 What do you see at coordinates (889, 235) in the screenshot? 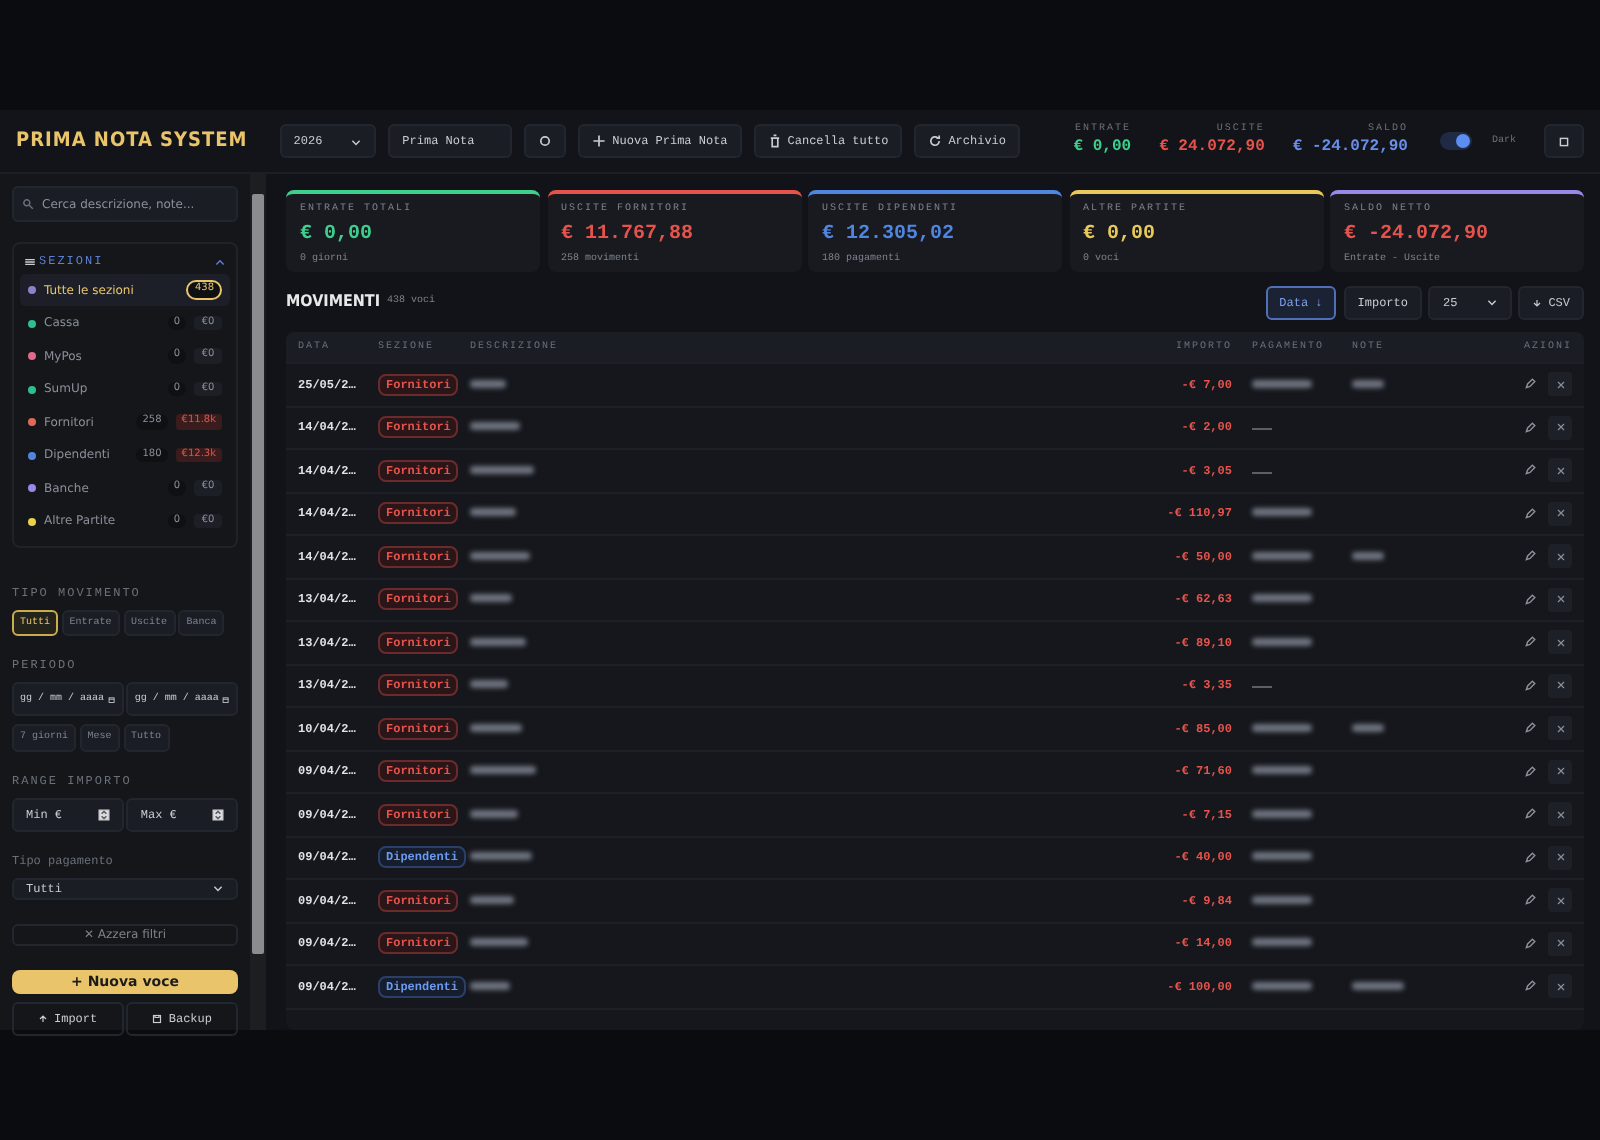
I see `card-value: € 12.305,02` at bounding box center [889, 235].